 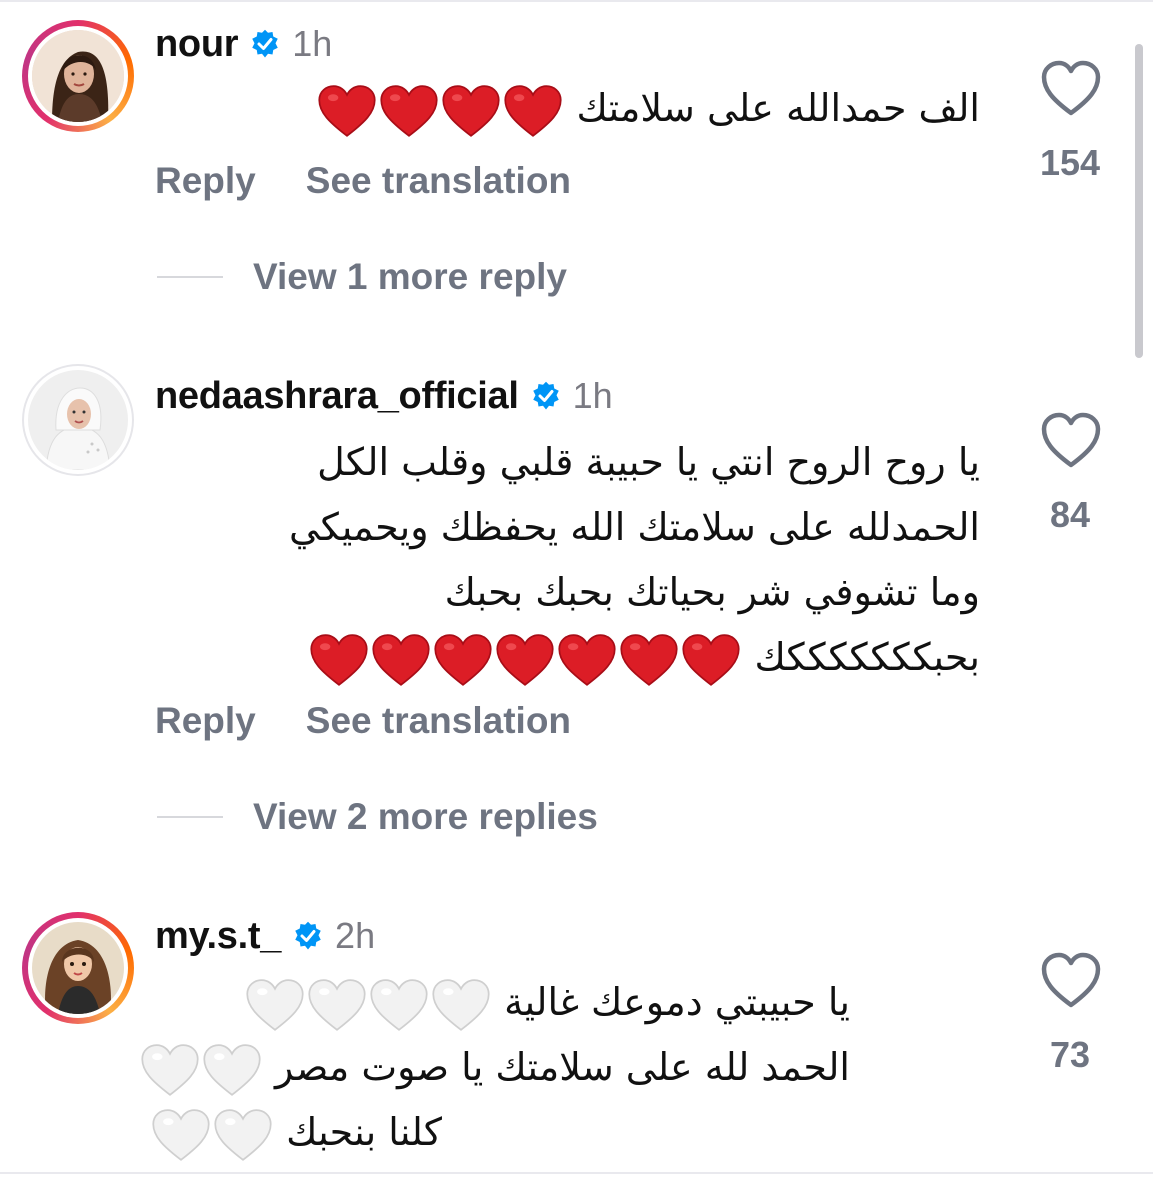 What do you see at coordinates (1139, 201) in the screenshot?
I see `scrollbar` at bounding box center [1139, 201].